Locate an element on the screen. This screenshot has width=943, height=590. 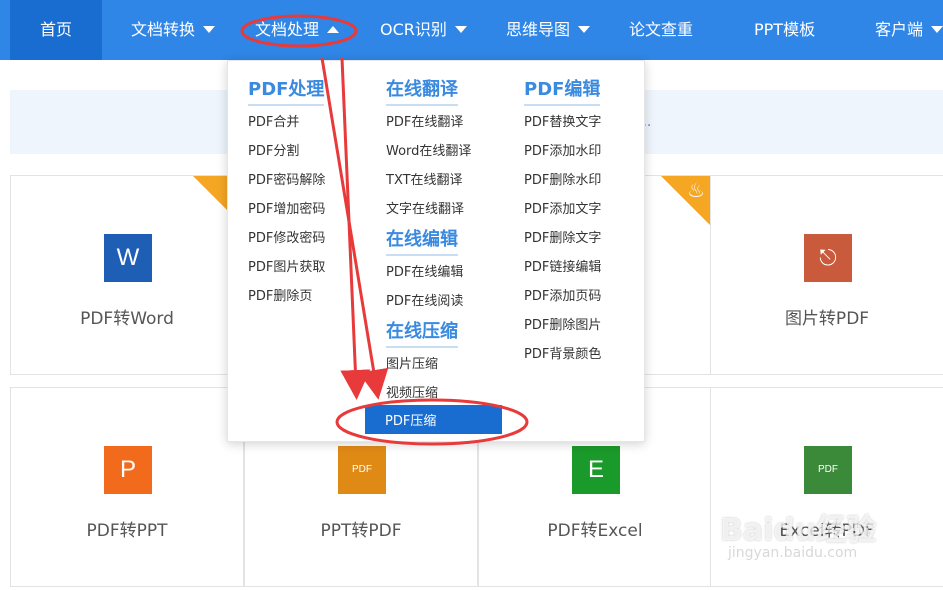
card-pdf-to-word: W PDF转Word is located at coordinates (127, 275).